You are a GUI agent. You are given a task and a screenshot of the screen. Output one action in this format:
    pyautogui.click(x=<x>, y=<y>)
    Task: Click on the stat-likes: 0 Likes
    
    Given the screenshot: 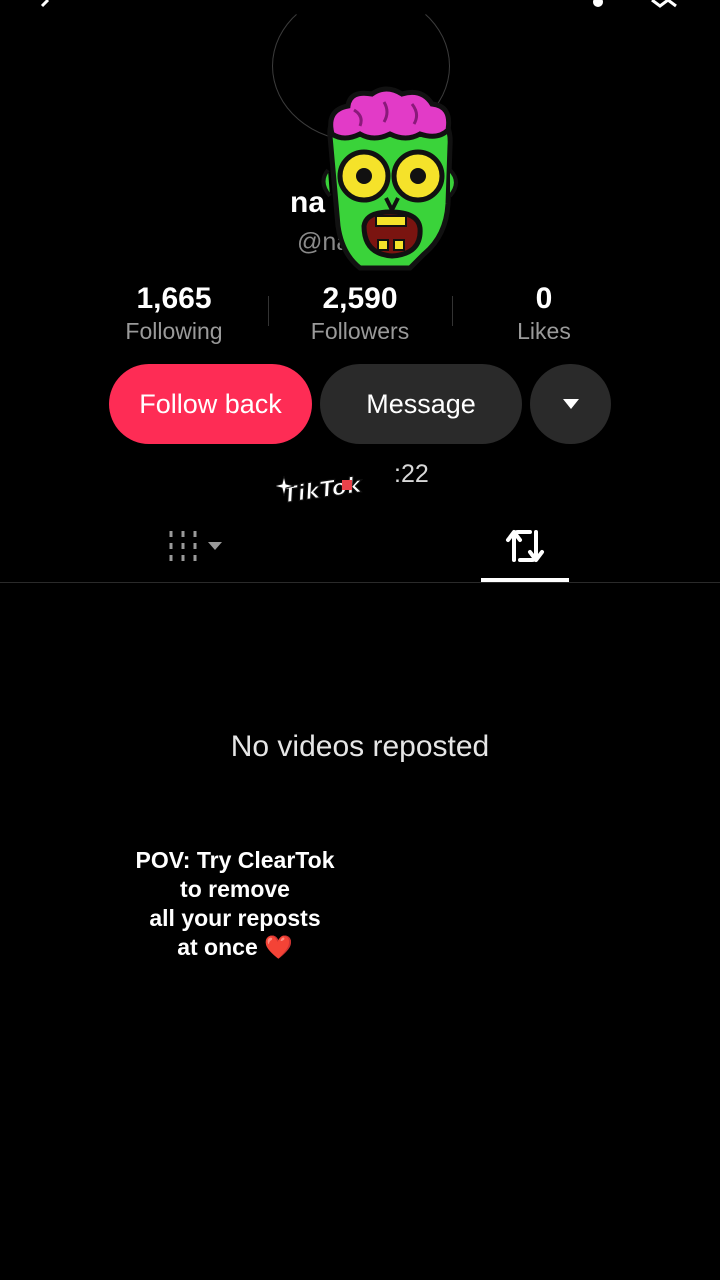 What is the action you would take?
    pyautogui.click(x=544, y=313)
    